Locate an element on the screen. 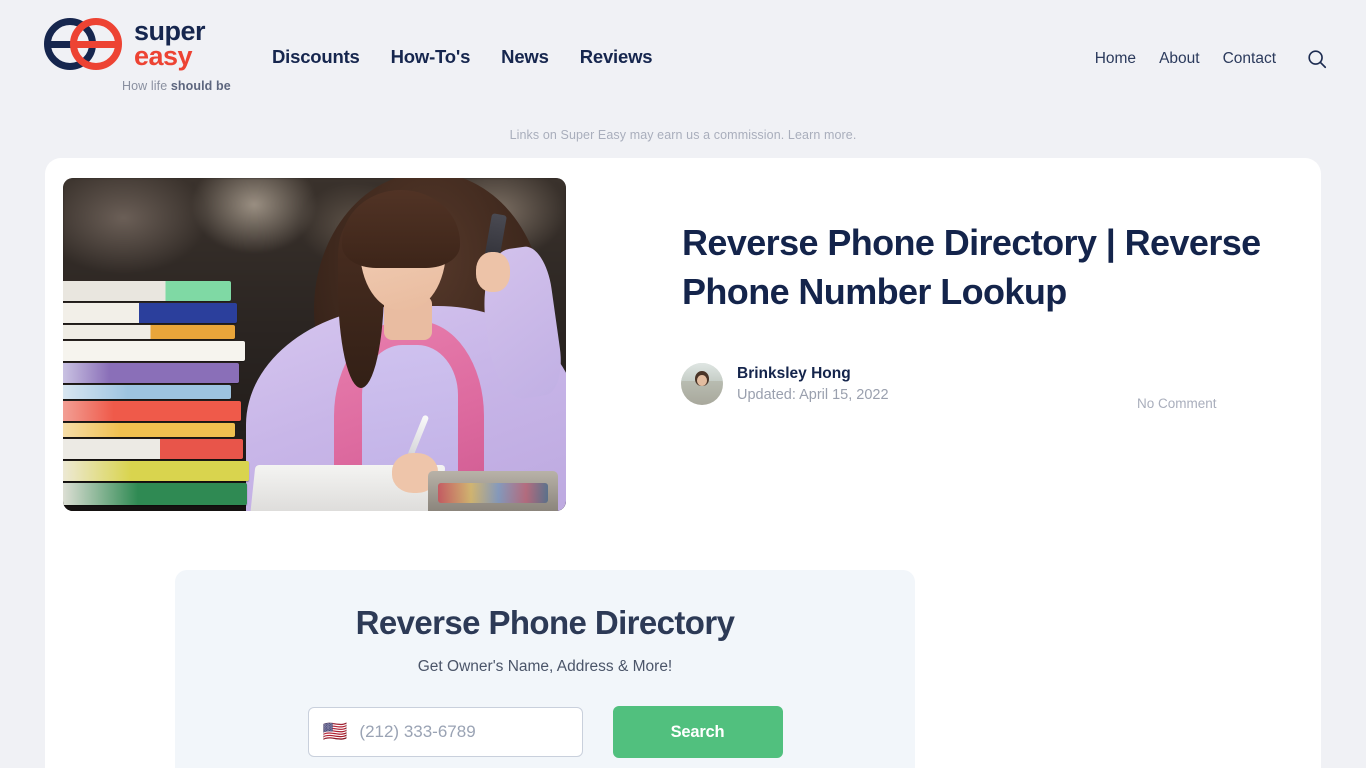 Image resolution: width=1366 pixels, height=768 pixels. nav-item-discounts: Discounts is located at coordinates (316, 57).